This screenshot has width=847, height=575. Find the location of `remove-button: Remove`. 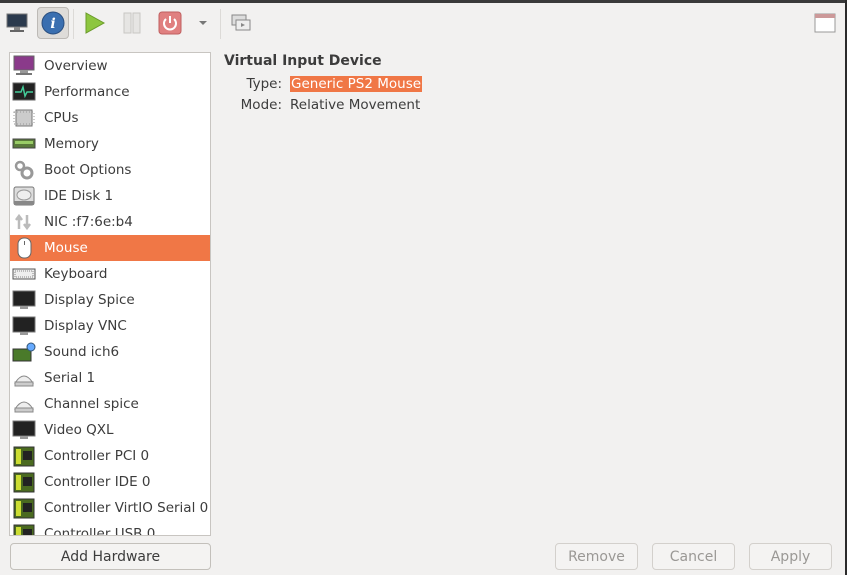

remove-button: Remove is located at coordinates (596, 556).